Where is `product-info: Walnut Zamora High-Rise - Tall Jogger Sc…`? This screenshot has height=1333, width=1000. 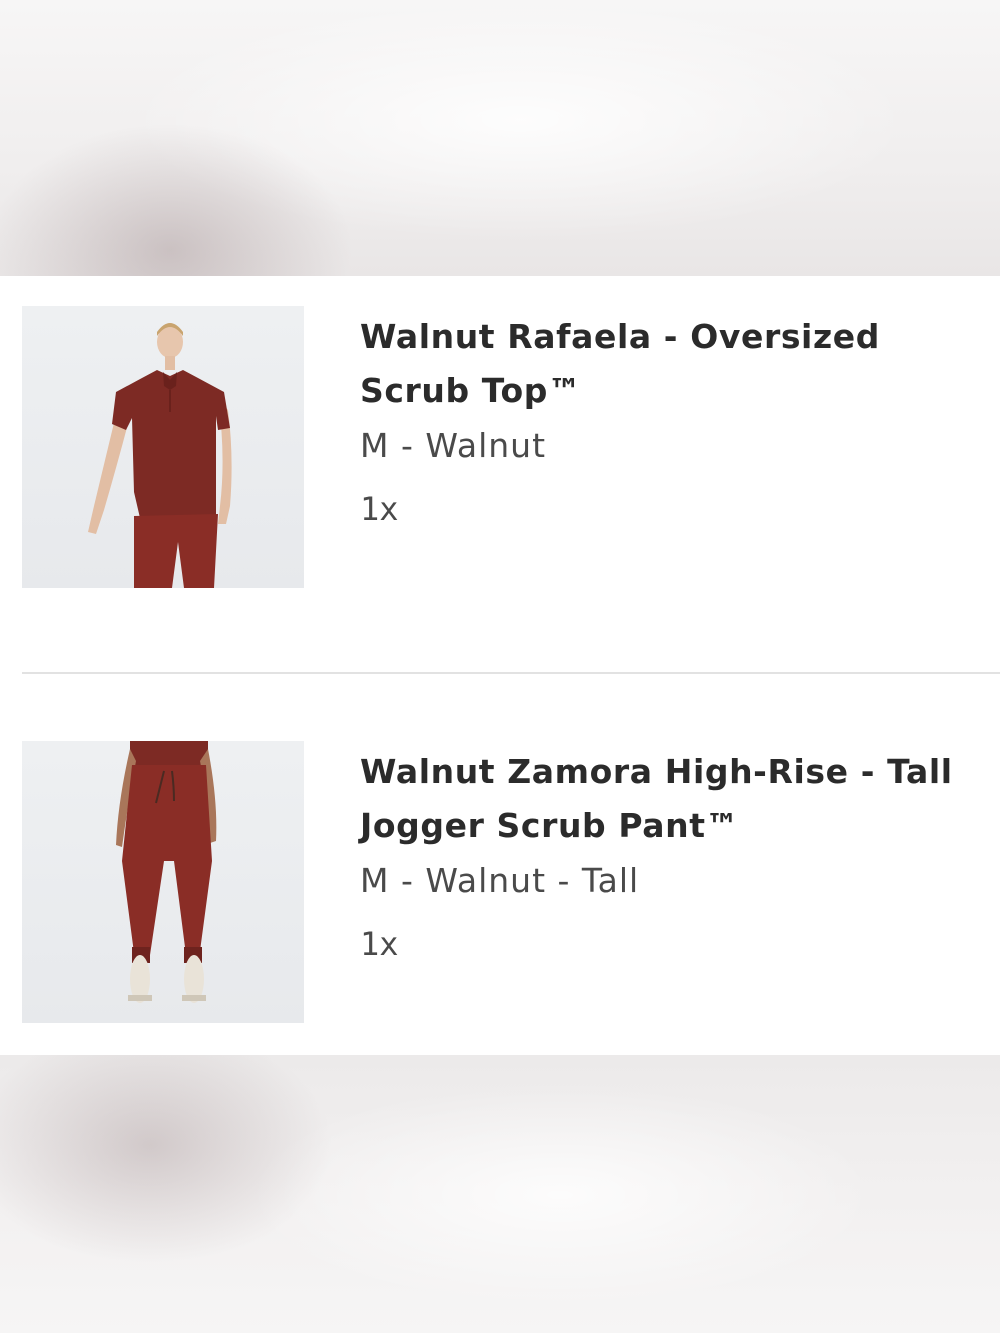
product-info: Walnut Zamora High-Rise - Tall Jogger Sc… is located at coordinates (670, 862).